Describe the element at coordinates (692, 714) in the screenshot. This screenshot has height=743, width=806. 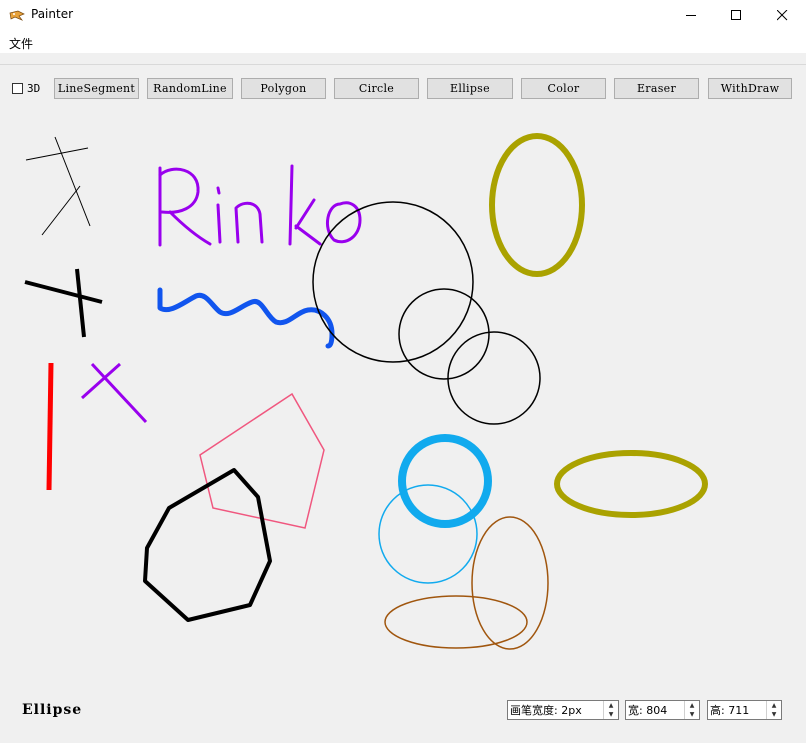
I see `canvas-width-down-icon: ▼` at that location.